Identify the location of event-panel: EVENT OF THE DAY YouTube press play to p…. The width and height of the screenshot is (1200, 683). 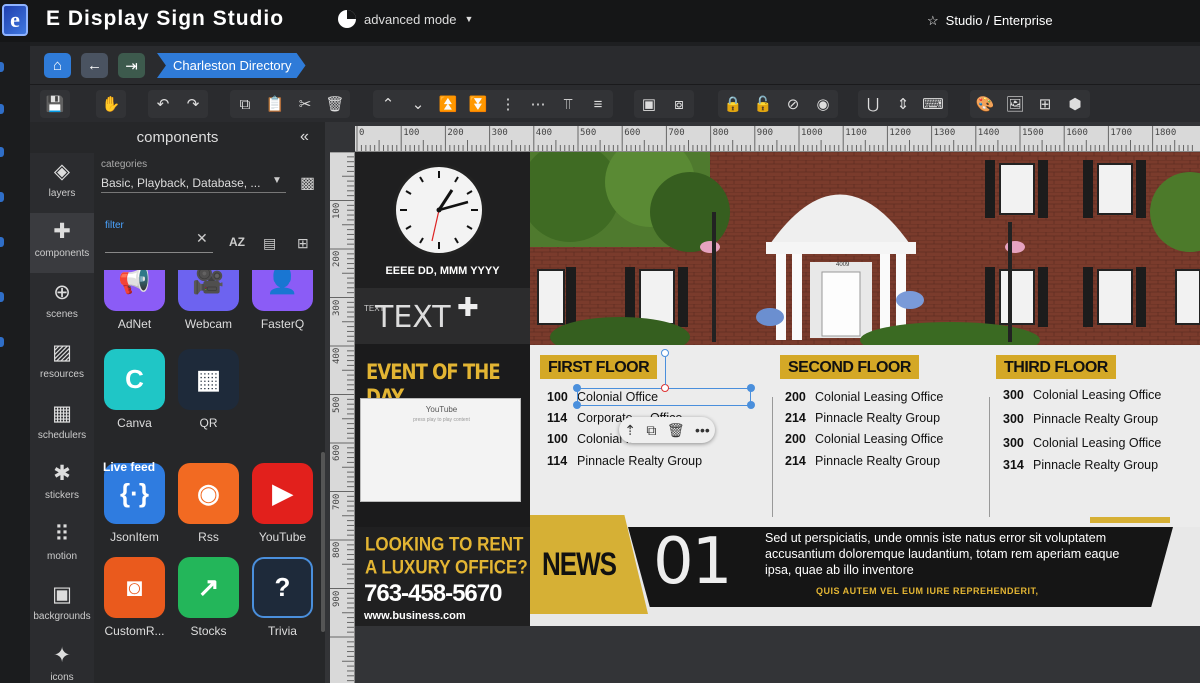
(442, 435).